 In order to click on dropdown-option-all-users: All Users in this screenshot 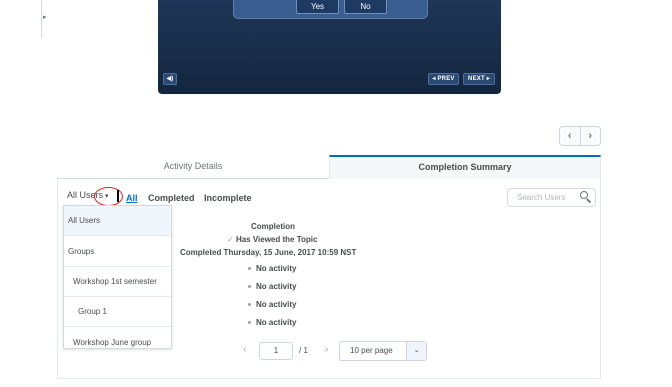, I will do `click(117, 221)`.